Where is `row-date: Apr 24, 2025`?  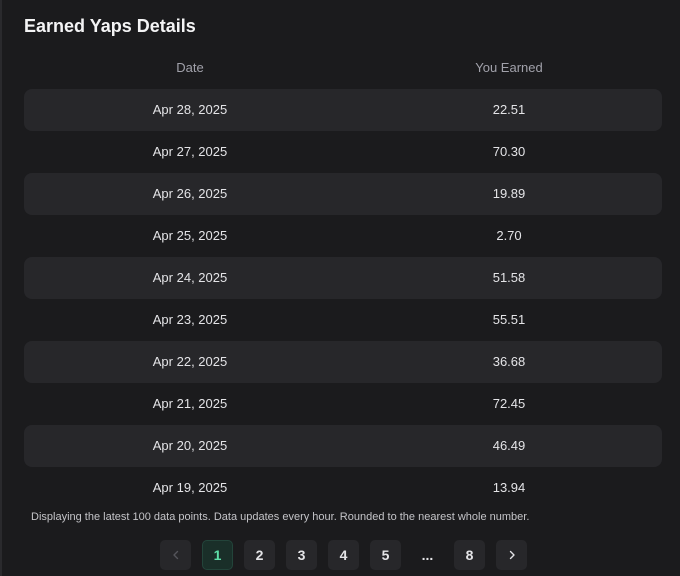 row-date: Apr 24, 2025 is located at coordinates (190, 277).